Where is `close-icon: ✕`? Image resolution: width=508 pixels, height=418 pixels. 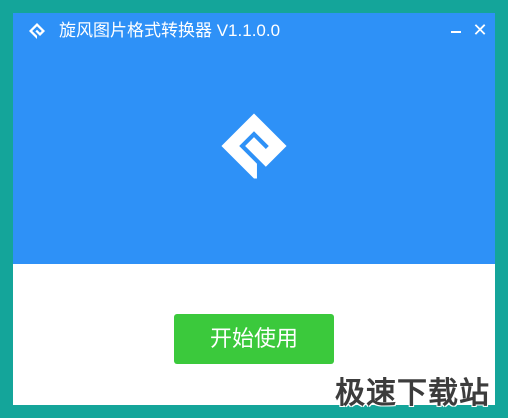
close-icon: ✕ is located at coordinates (480, 30).